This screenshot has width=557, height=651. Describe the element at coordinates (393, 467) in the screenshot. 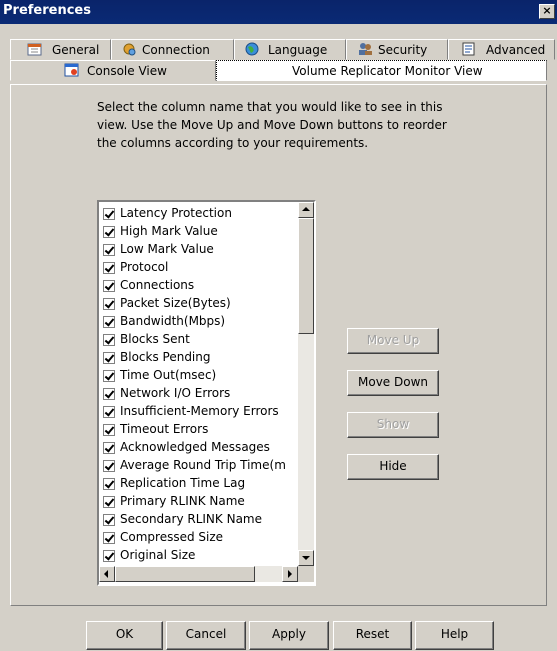

I see `hide-button: Hide` at that location.